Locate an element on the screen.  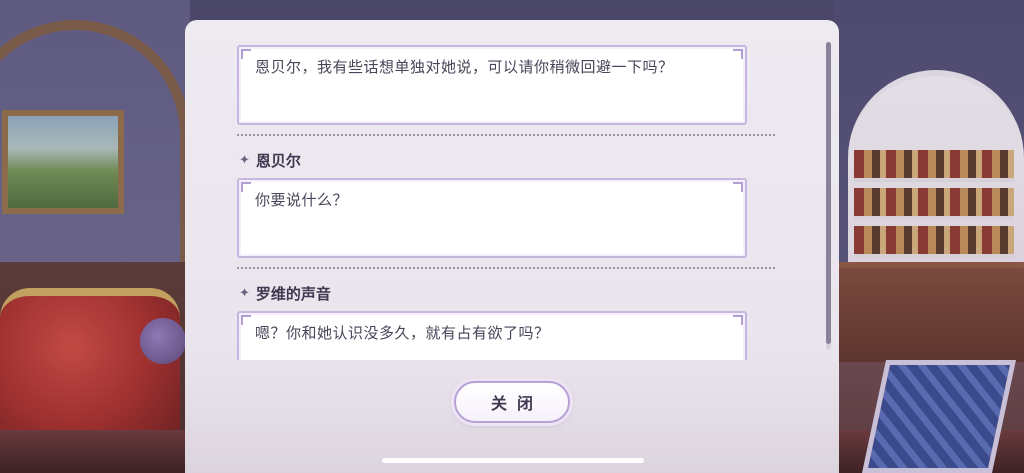
dialog-line-2: 你要说什么？ is located at coordinates (492, 218).